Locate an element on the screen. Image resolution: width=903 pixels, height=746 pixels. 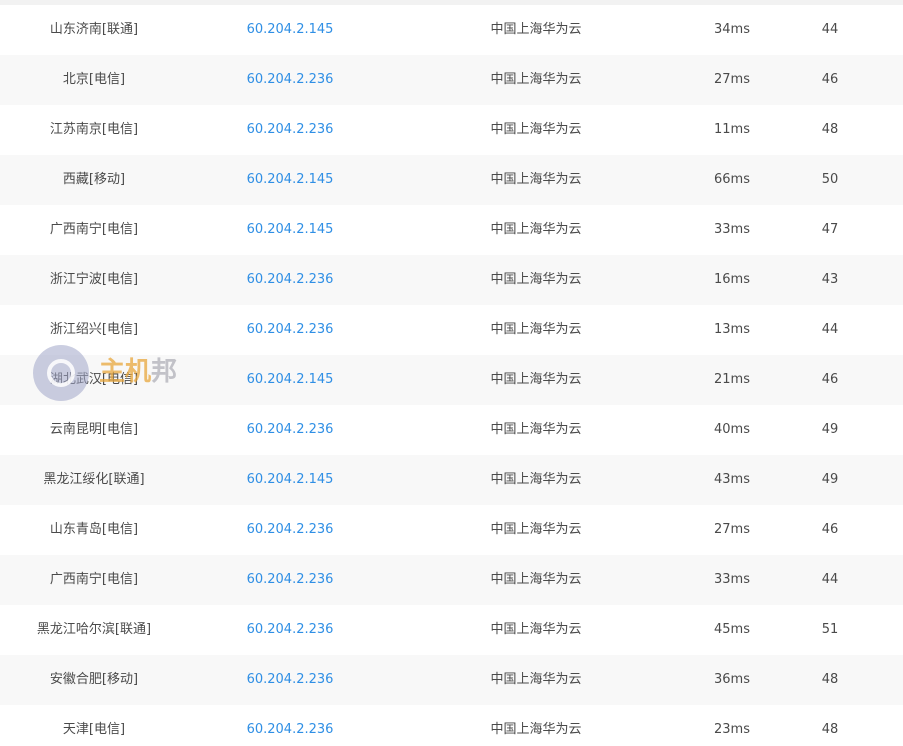
ttl-cell: 51 is located at coordinates (830, 629).